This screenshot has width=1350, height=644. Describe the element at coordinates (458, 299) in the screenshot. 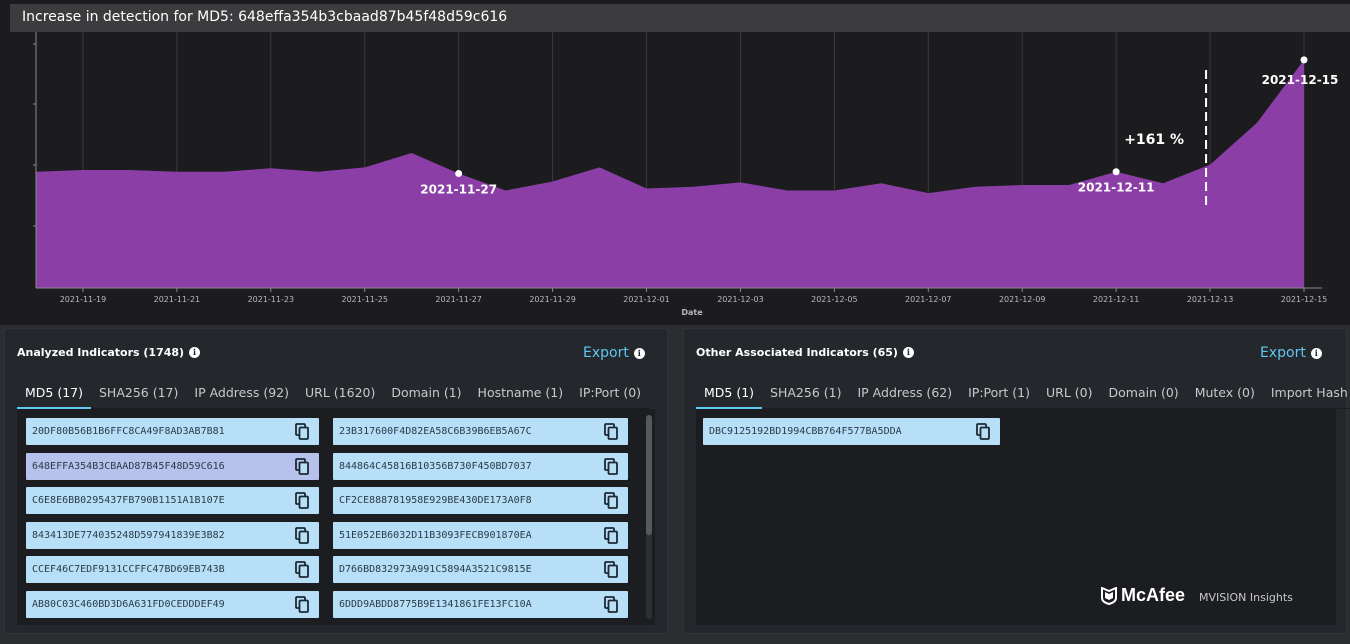

I see `x-tick-label: 2021-11-27` at that location.